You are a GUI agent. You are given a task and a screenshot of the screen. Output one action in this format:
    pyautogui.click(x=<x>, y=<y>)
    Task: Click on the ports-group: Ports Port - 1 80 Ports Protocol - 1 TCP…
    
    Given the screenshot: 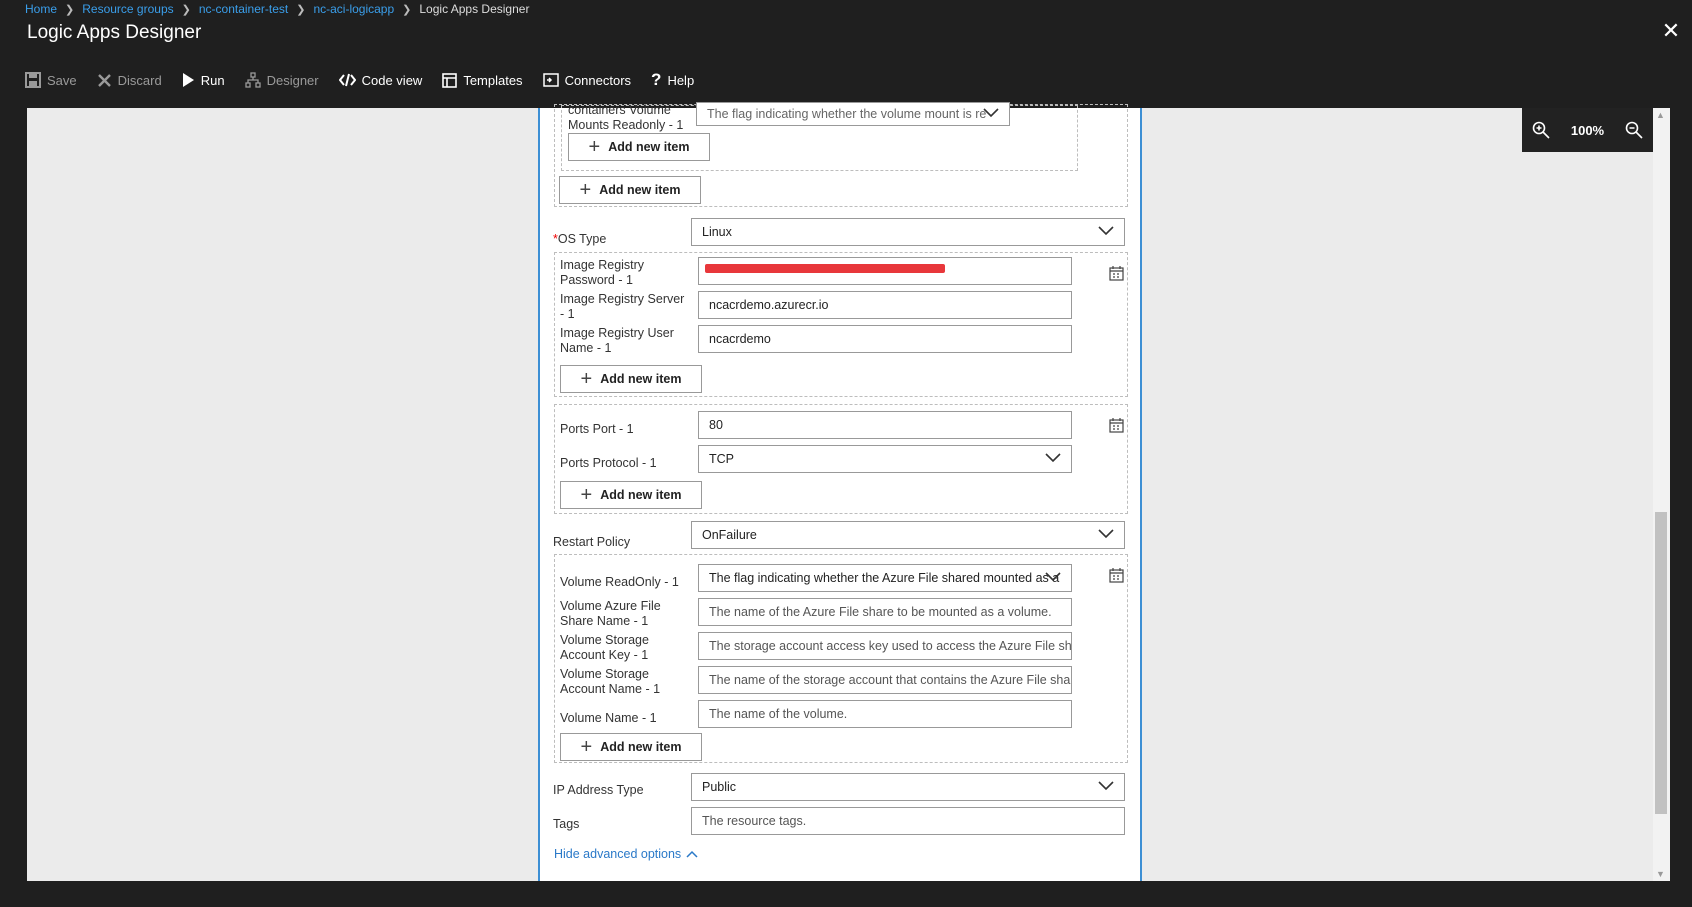 What is the action you would take?
    pyautogui.click(x=841, y=459)
    